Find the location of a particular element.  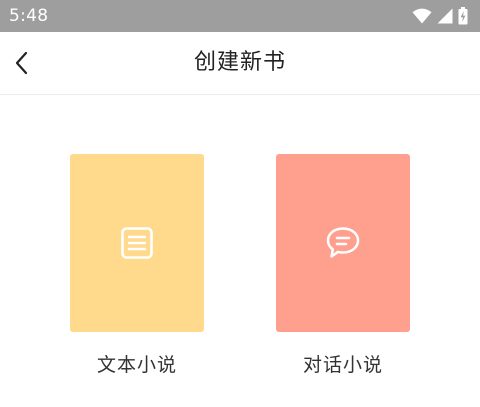

chat-bubble-icon is located at coordinates (343, 242).